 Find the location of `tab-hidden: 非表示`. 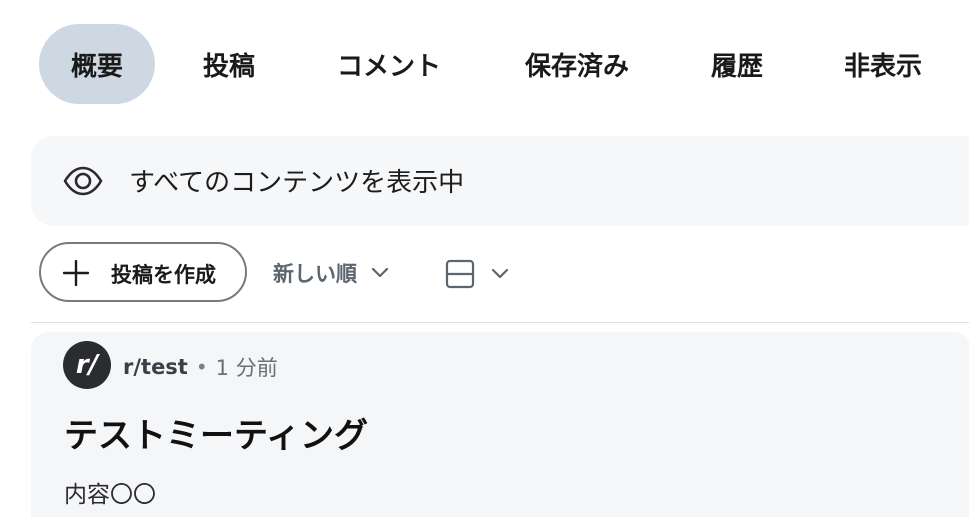

tab-hidden: 非表示 is located at coordinates (882, 64).